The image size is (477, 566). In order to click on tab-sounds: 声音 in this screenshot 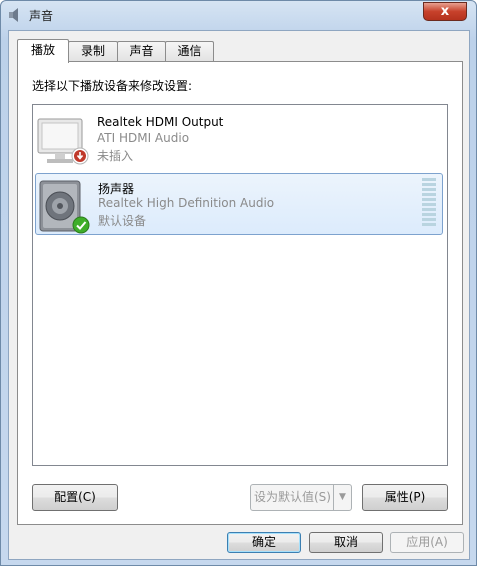, I will do `click(141, 51)`.